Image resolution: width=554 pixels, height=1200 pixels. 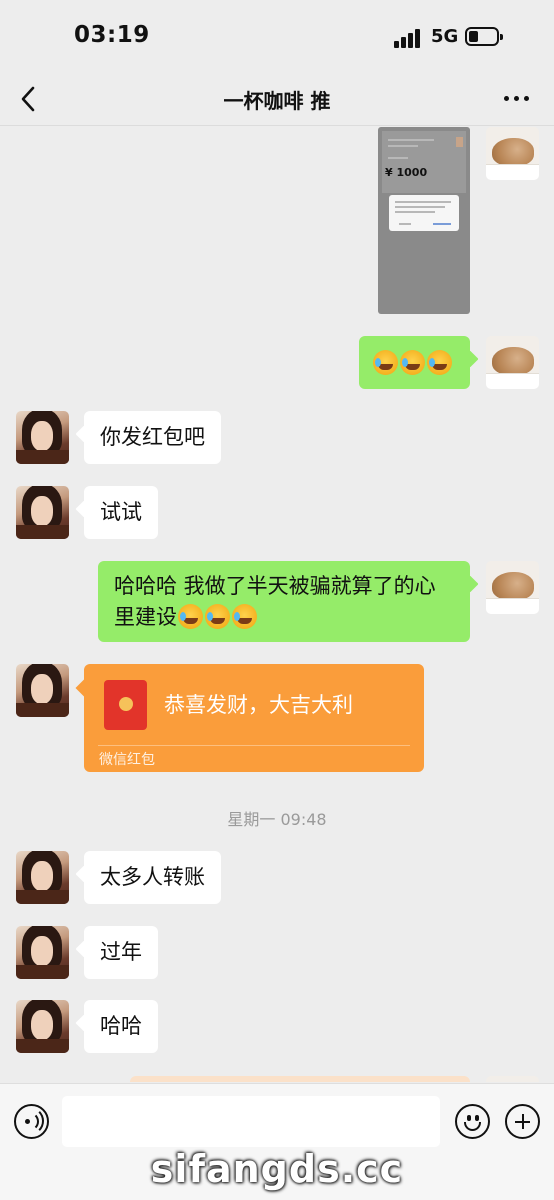 I want to click on smiley-icon, so click(x=472, y=1121).